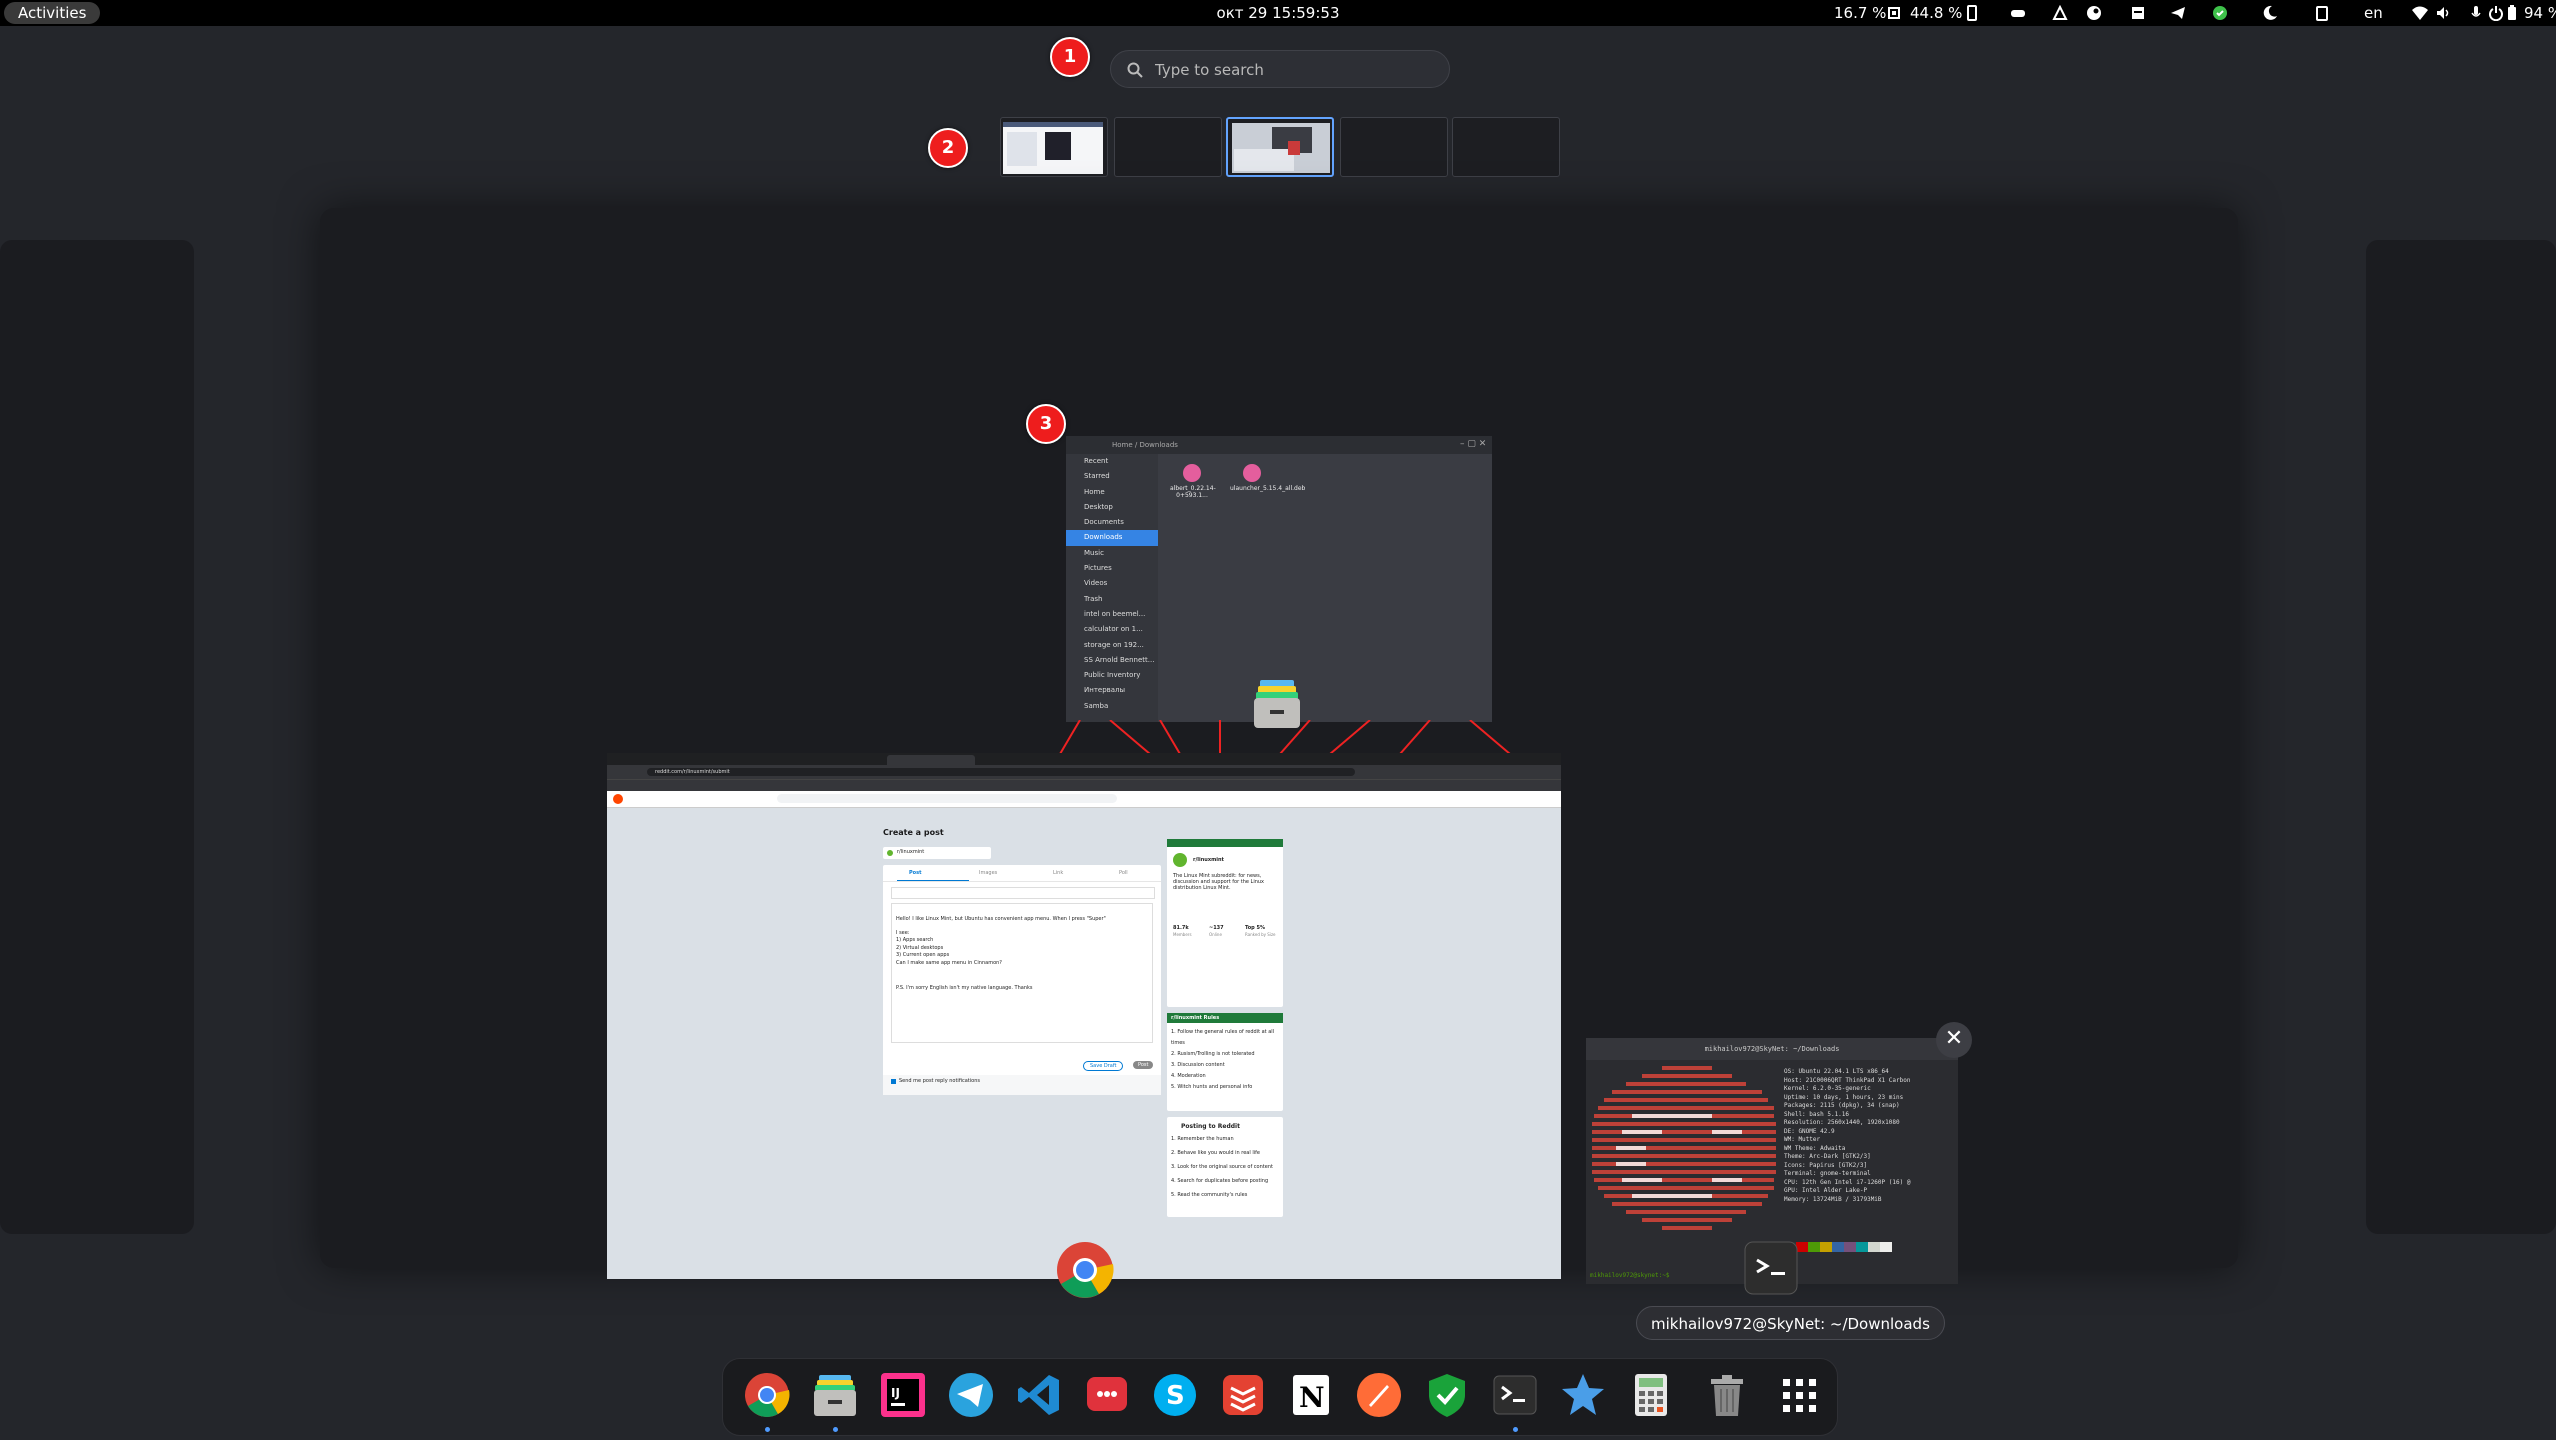 Image resolution: width=2556 pixels, height=1440 pixels. I want to click on volume-icon, so click(2444, 13).